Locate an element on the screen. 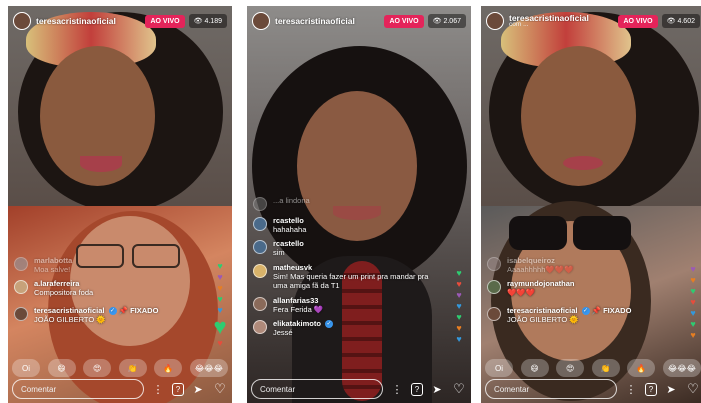  comment-text: Fera Ferida 💜 is located at coordinates (298, 309).